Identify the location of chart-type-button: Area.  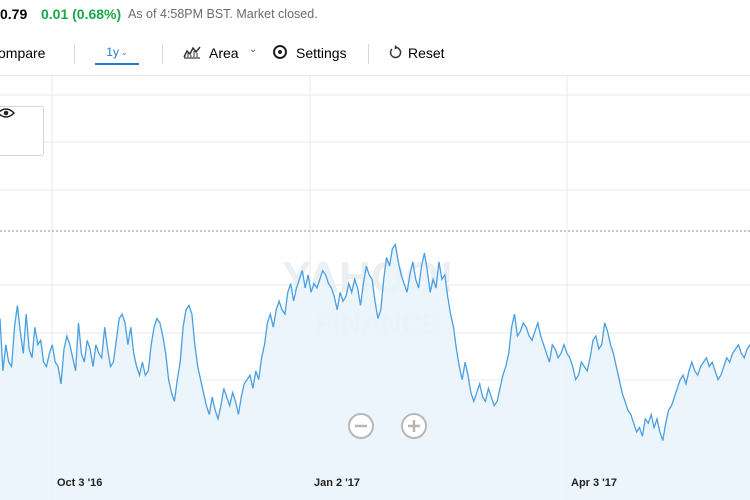
(211, 53).